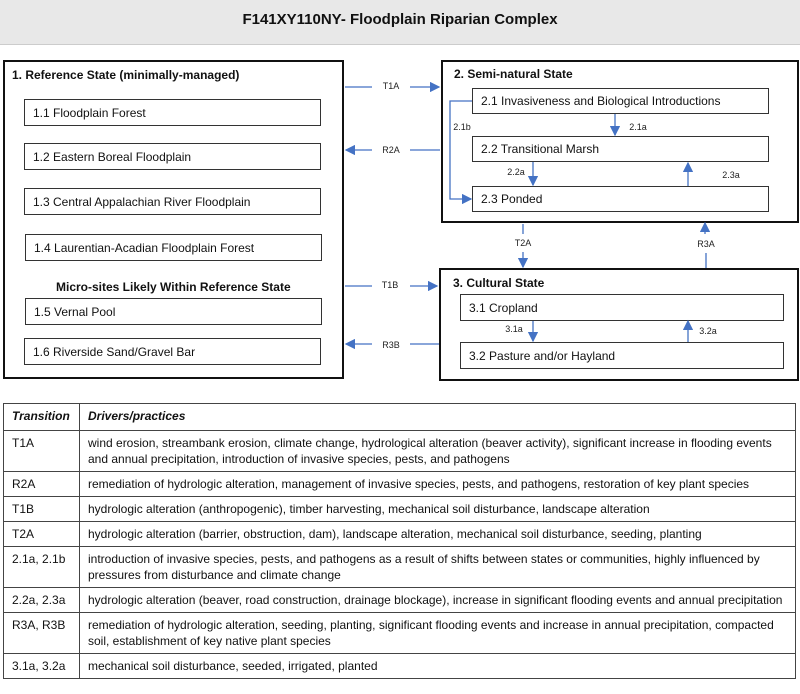  Describe the element at coordinates (708, 331) in the screenshot. I see `label-3-2a: 3.2a` at that location.